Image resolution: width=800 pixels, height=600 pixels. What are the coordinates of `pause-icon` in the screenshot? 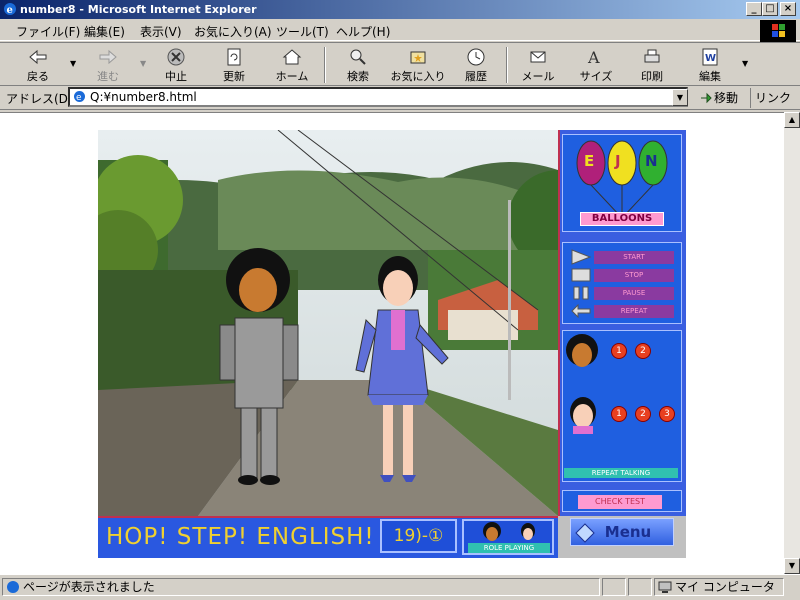 It's located at (581, 293).